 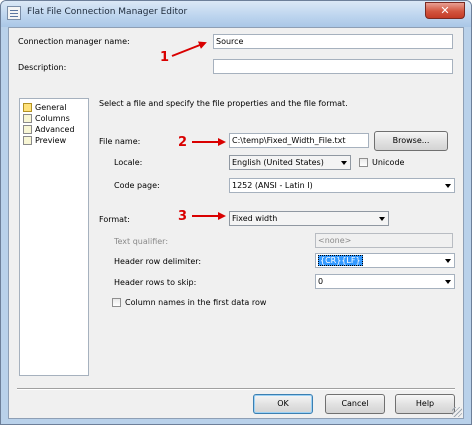 I want to click on annotation-number-3: 3, so click(x=183, y=216).